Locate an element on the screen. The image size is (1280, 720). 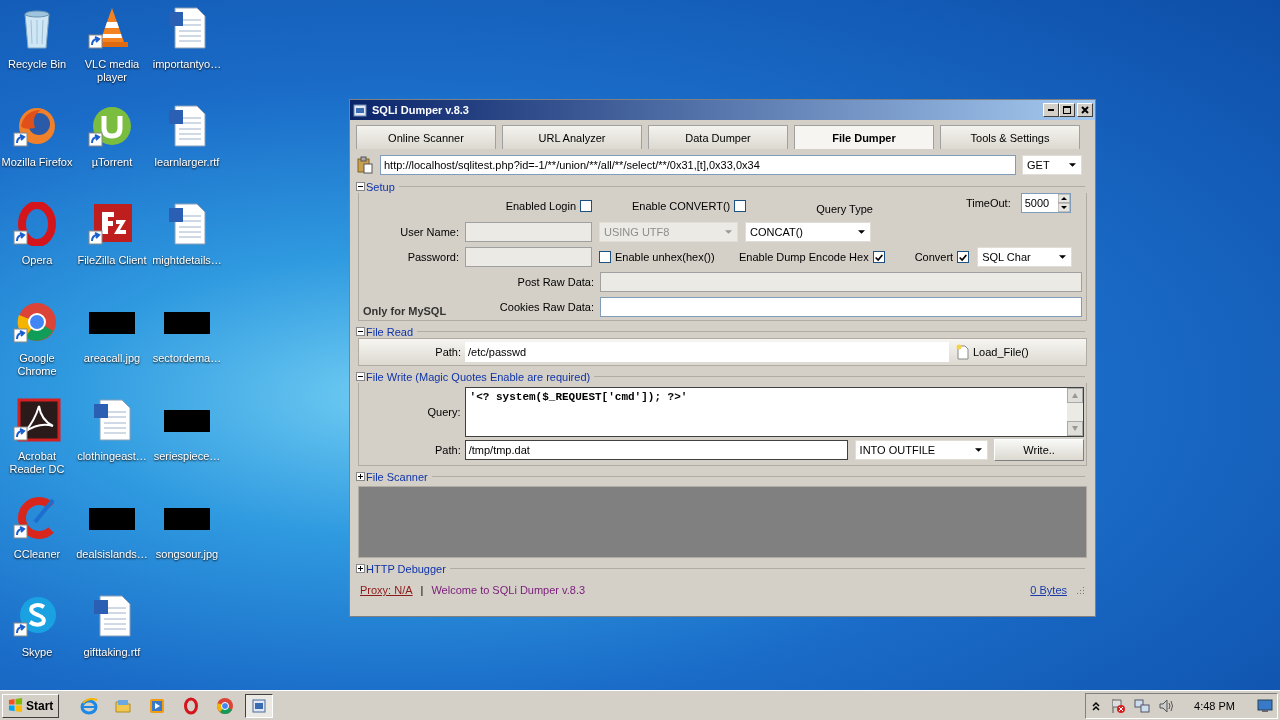
enable-convert-label: Enable CONVERT() is located at coordinates (681, 206).